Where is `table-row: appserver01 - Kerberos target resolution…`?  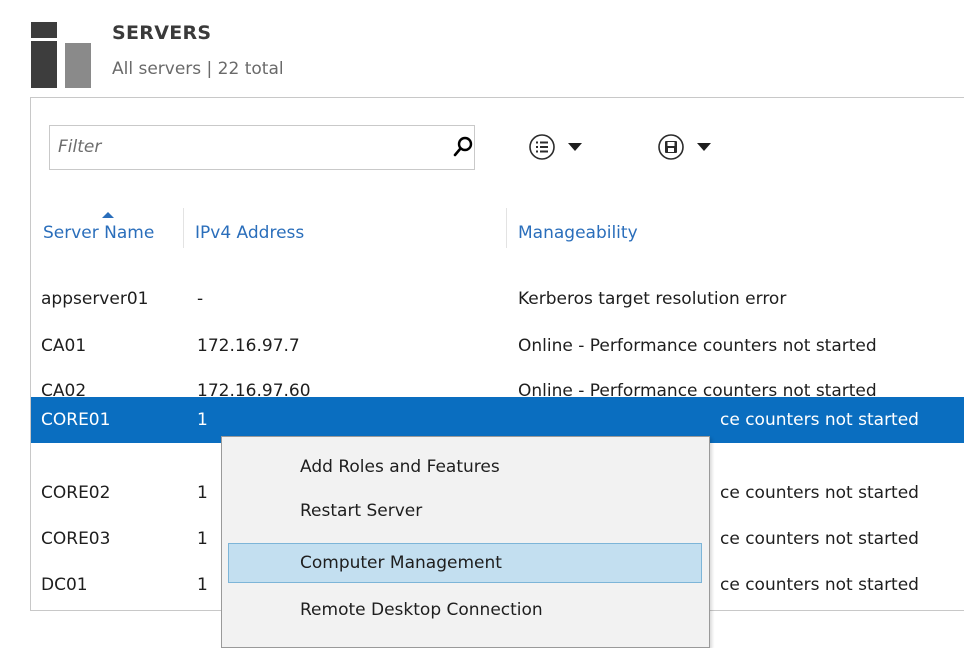 table-row: appserver01 - Kerberos target resolution… is located at coordinates (497, 299).